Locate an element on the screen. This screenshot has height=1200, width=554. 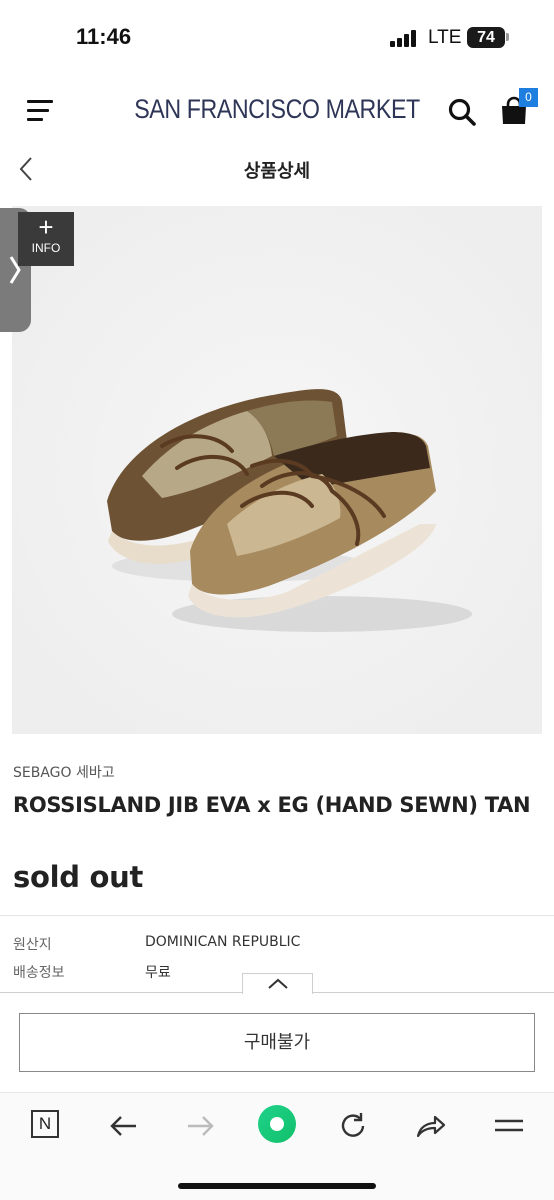
green-dot-button is located at coordinates (277, 1124).